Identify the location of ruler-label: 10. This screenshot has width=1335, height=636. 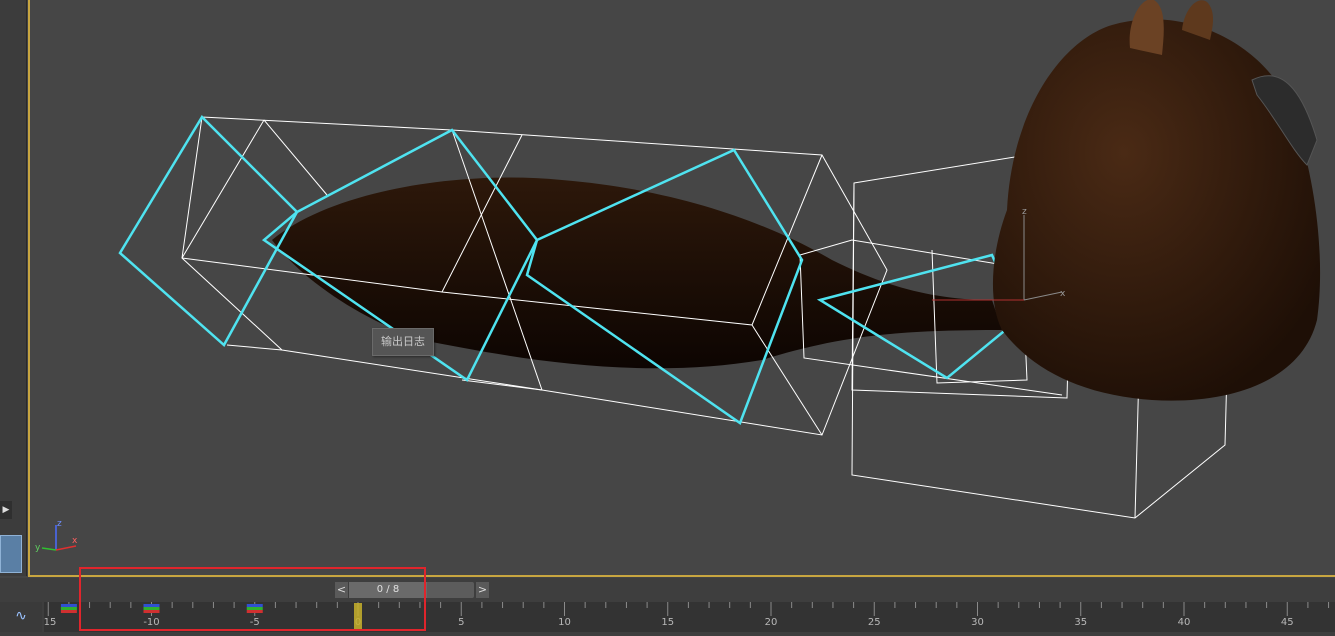
(564, 622).